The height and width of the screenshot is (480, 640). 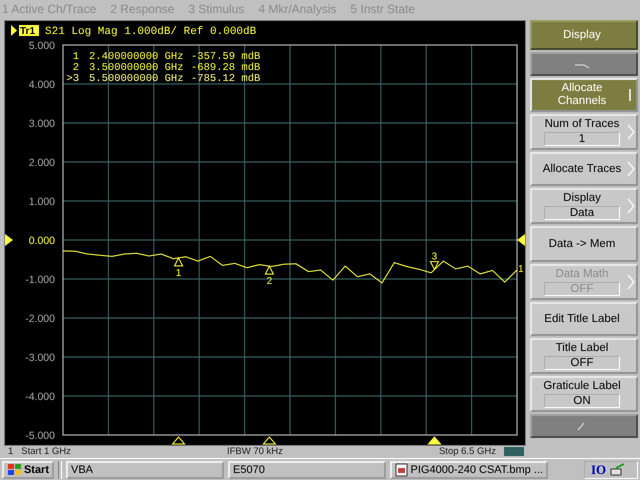 What do you see at coordinates (584, 244) in the screenshot?
I see `softkey-button: Data -> Mem` at bounding box center [584, 244].